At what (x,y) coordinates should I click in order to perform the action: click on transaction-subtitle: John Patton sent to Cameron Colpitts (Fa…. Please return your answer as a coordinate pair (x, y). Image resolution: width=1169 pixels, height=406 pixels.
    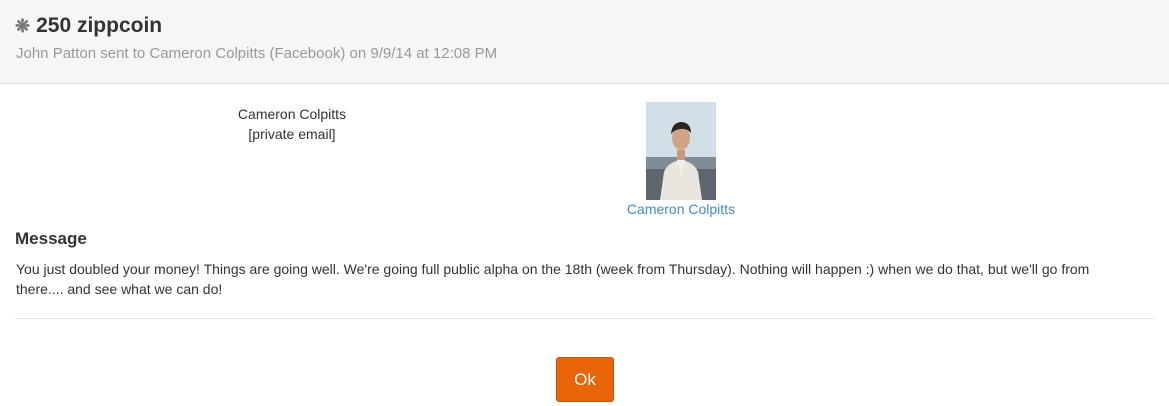
    Looking at the image, I should click on (257, 53).